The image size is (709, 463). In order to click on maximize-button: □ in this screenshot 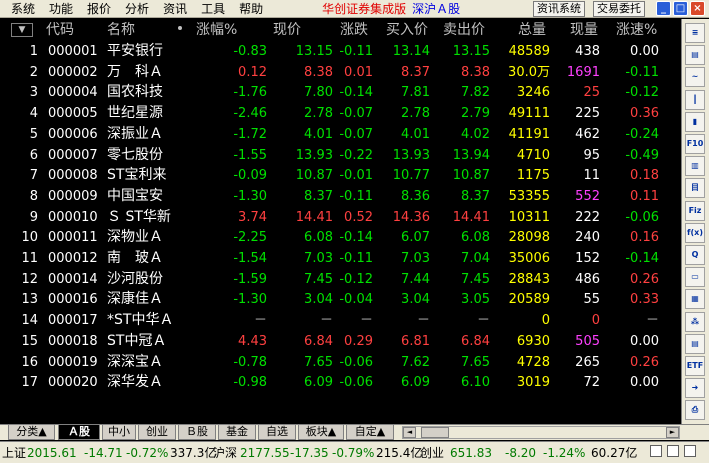, I will do `click(680, 8)`.